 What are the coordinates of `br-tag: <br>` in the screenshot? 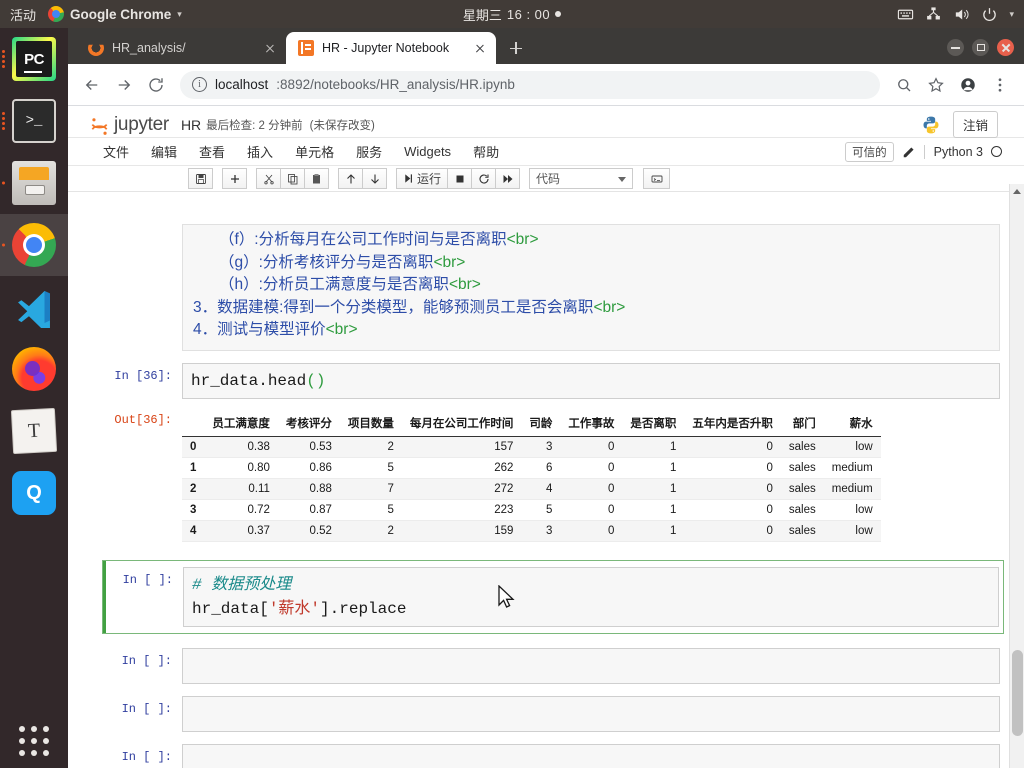 It's located at (341, 329).